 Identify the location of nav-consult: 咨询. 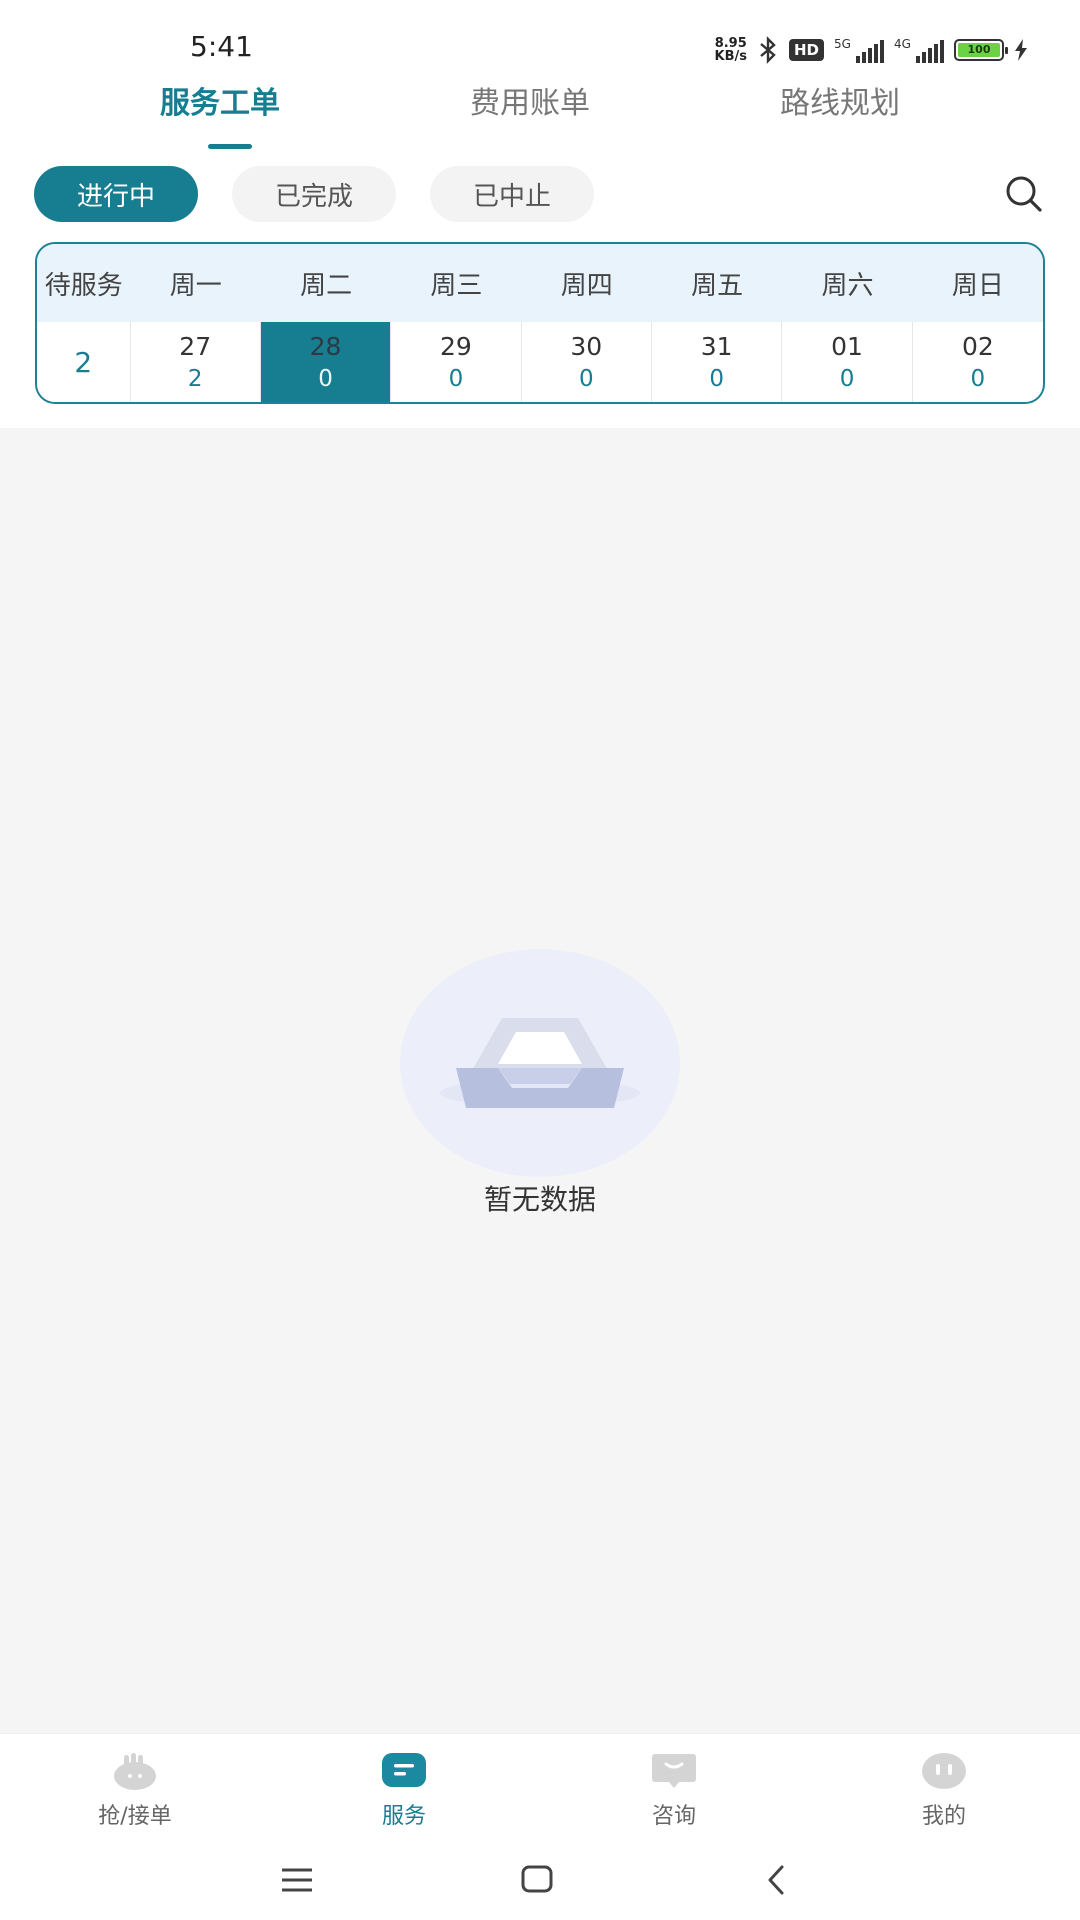
(674, 1791).